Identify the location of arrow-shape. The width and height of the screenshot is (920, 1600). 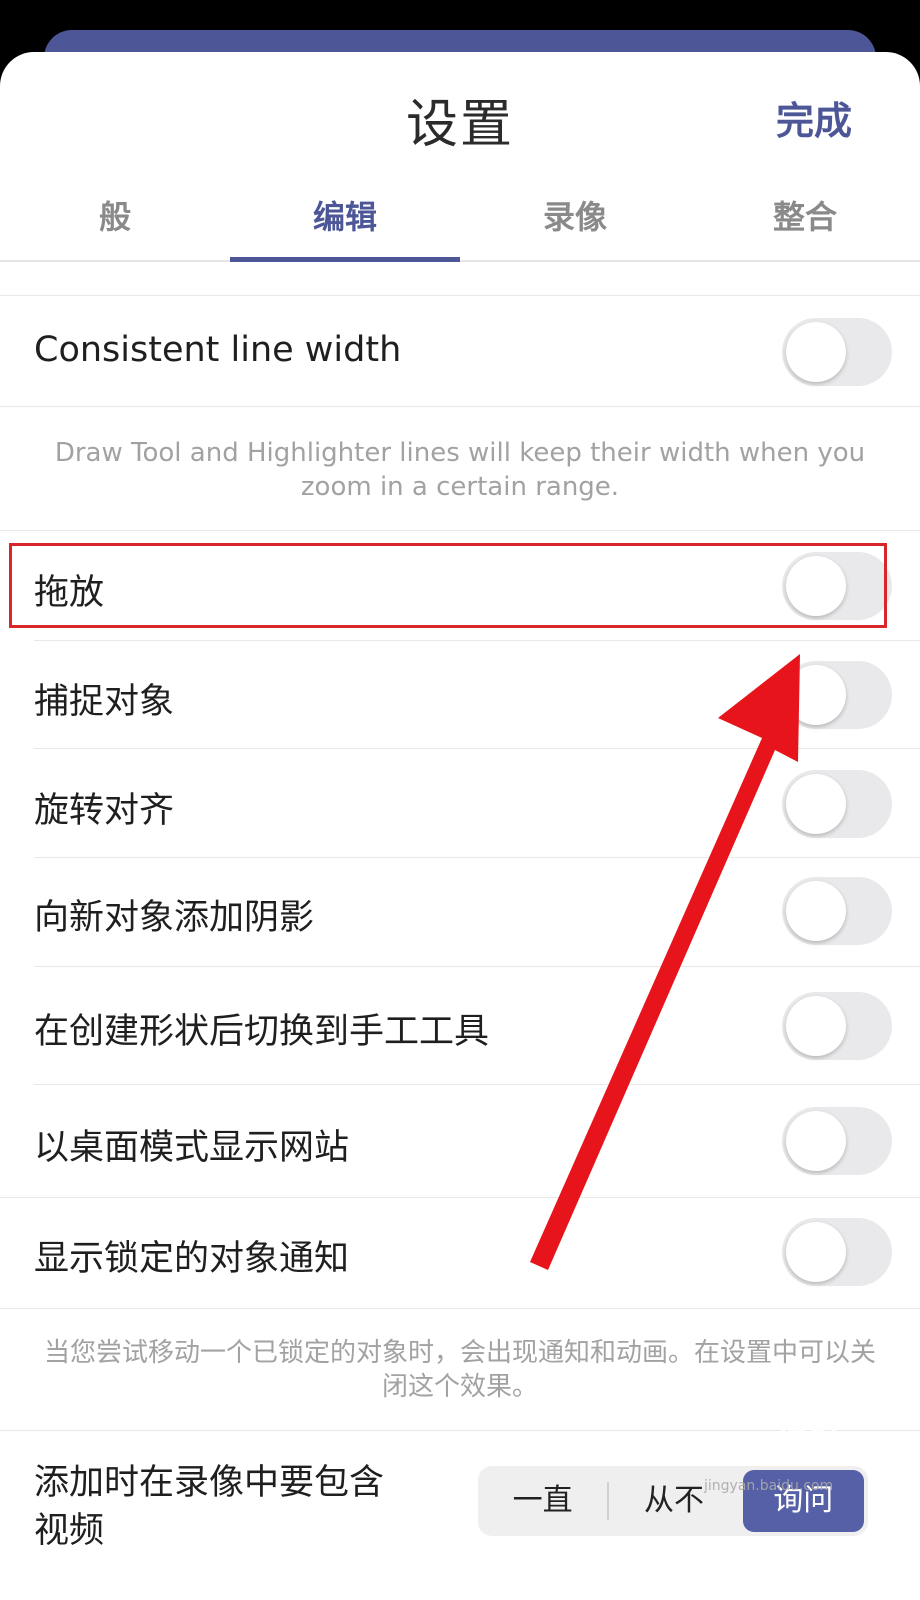
(665, 962).